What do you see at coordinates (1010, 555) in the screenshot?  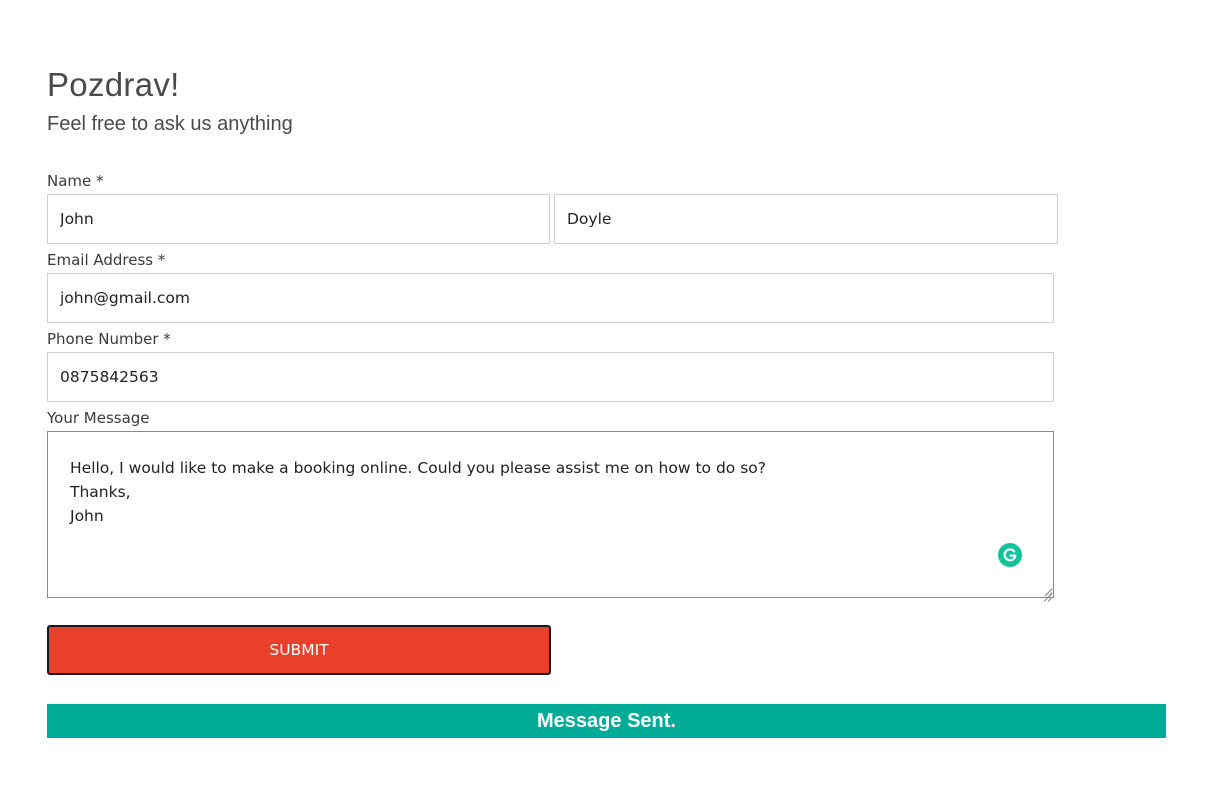 I see `grammarly-icon` at bounding box center [1010, 555].